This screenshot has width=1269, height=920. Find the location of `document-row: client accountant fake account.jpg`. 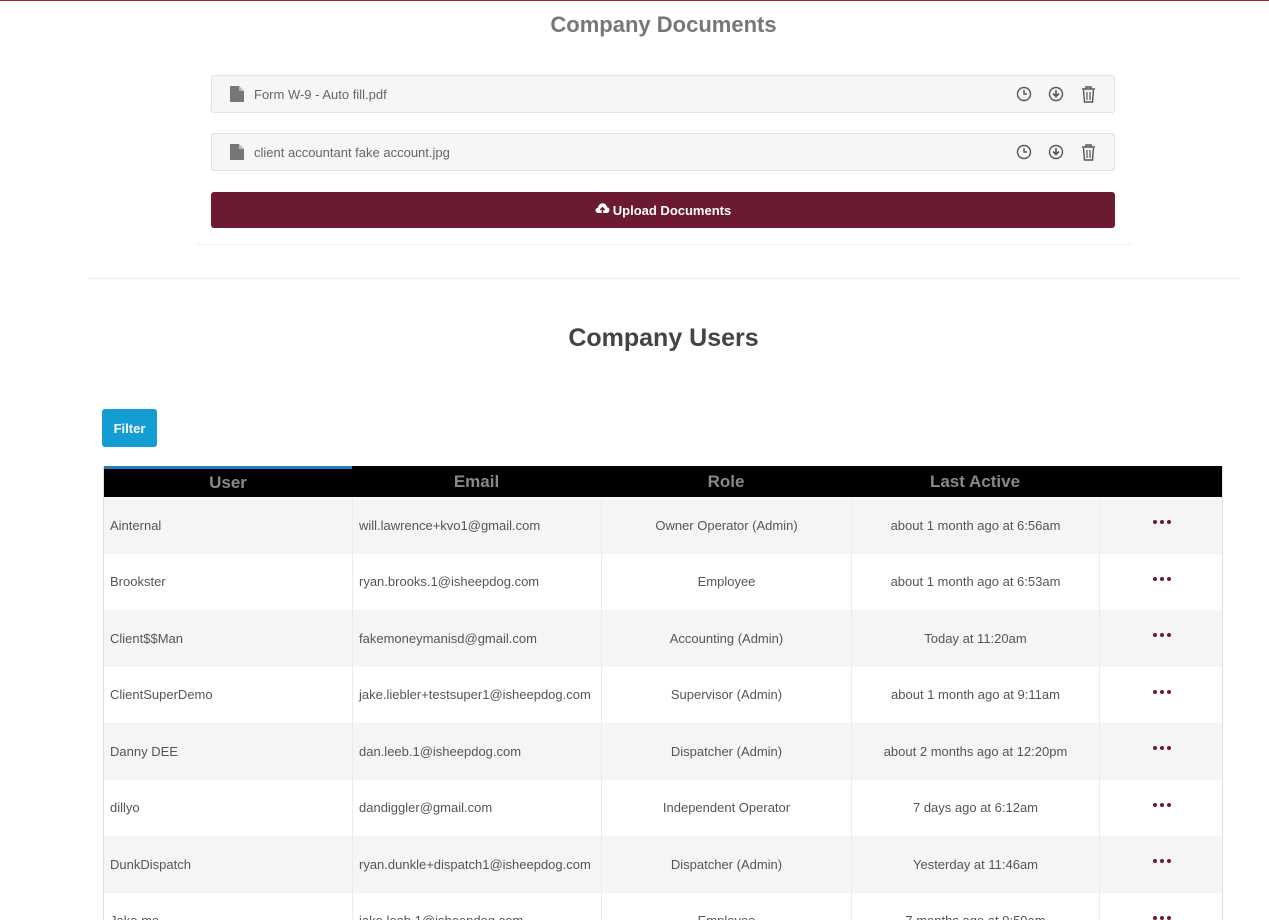

document-row: client accountant fake account.jpg is located at coordinates (663, 152).